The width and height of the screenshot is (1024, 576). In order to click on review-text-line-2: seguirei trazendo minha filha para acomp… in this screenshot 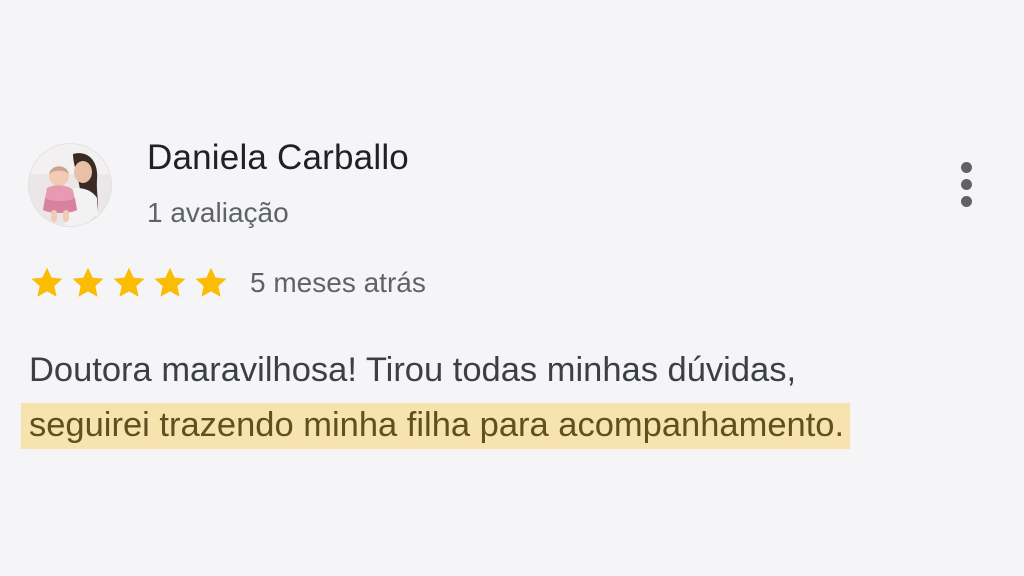, I will do `click(436, 426)`.